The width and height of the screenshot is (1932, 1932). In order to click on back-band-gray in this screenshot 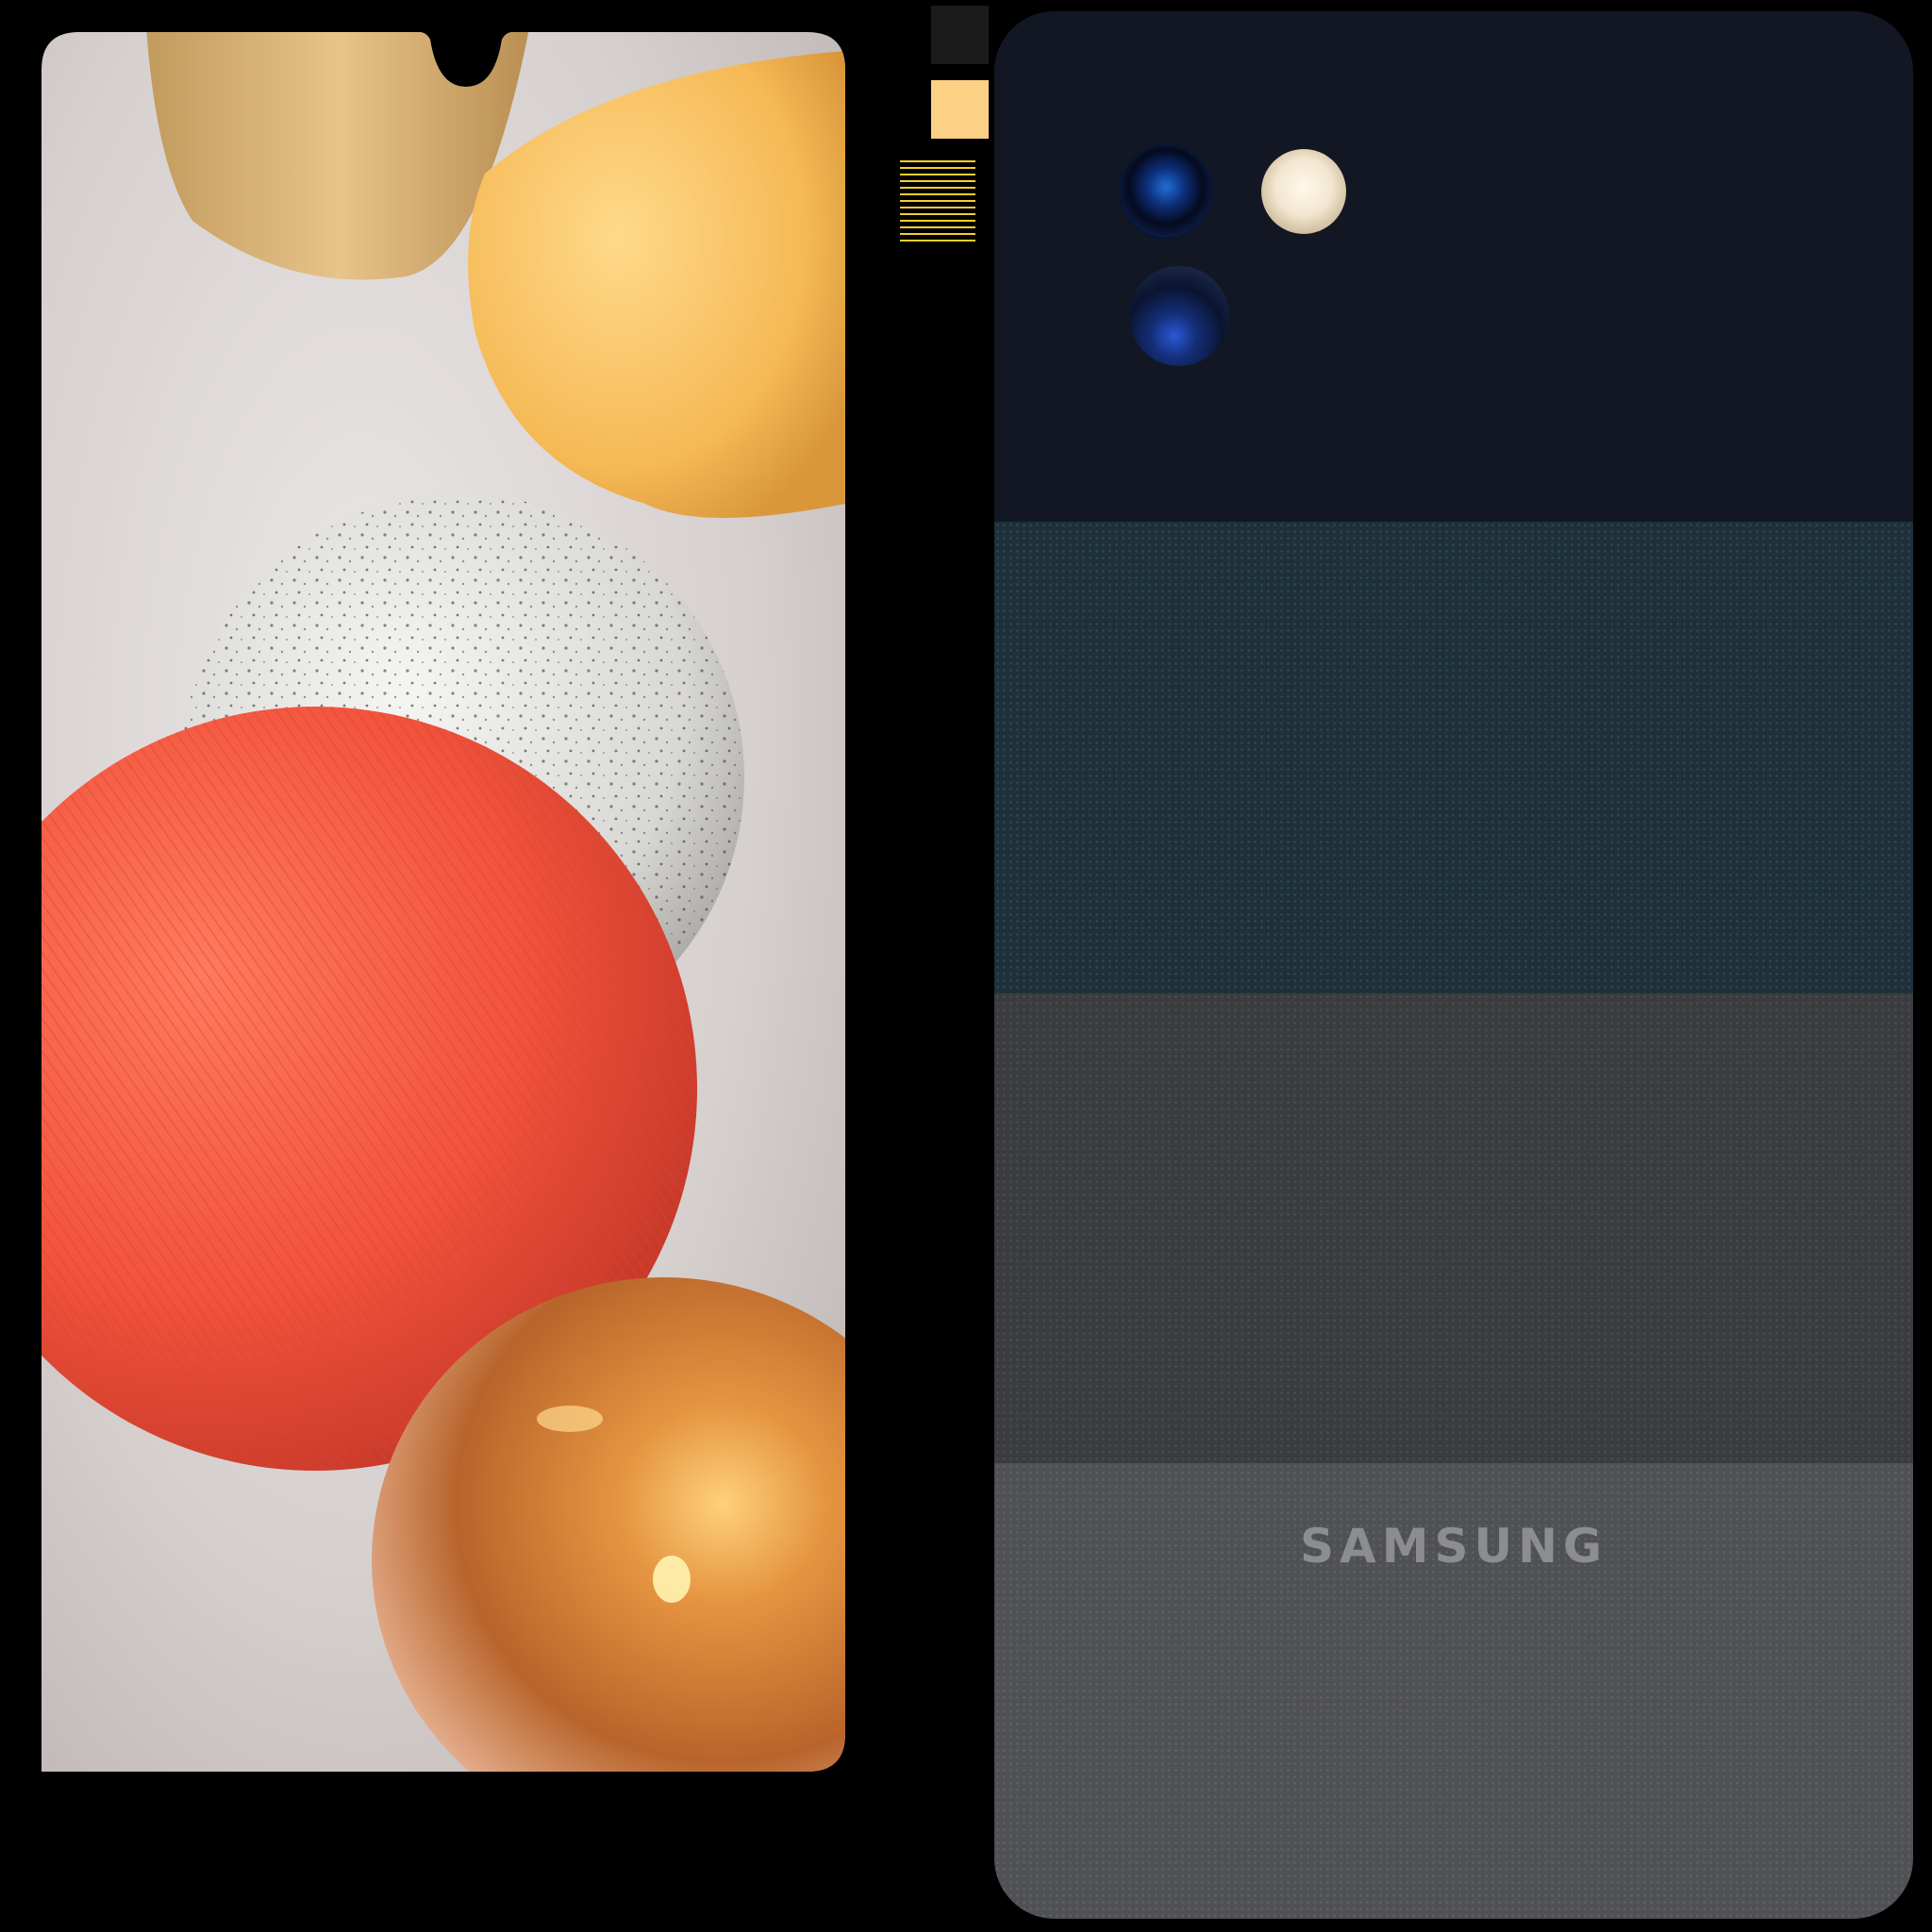, I will do `click(1454, 1228)`.